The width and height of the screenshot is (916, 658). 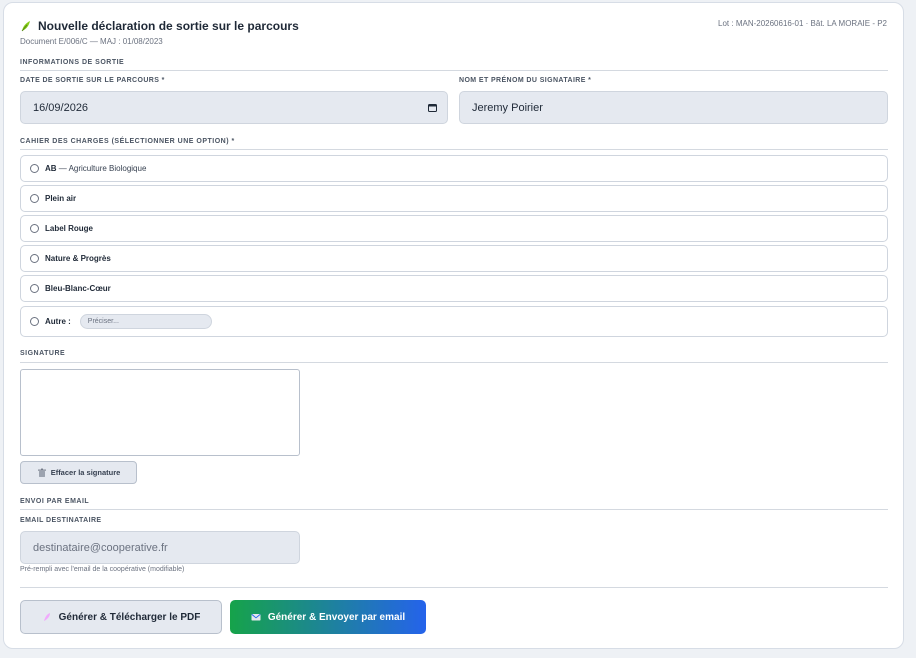 I want to click on date-input: 16/09/2026, so click(x=234, y=107).